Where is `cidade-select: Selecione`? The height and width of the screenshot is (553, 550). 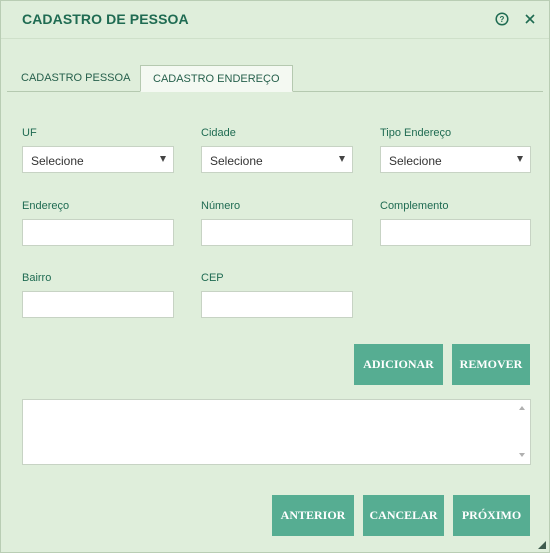
cidade-select: Selecione is located at coordinates (277, 159).